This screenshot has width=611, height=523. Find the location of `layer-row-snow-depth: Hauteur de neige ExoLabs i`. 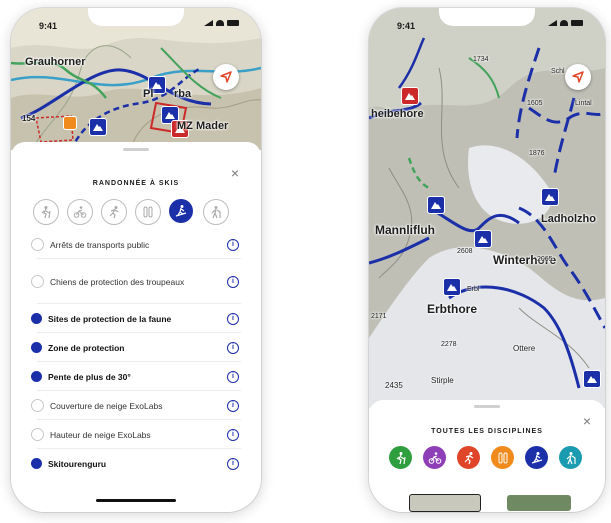

layer-row-snow-depth: Hauteur de neige ExoLabs i is located at coordinates (136, 434).